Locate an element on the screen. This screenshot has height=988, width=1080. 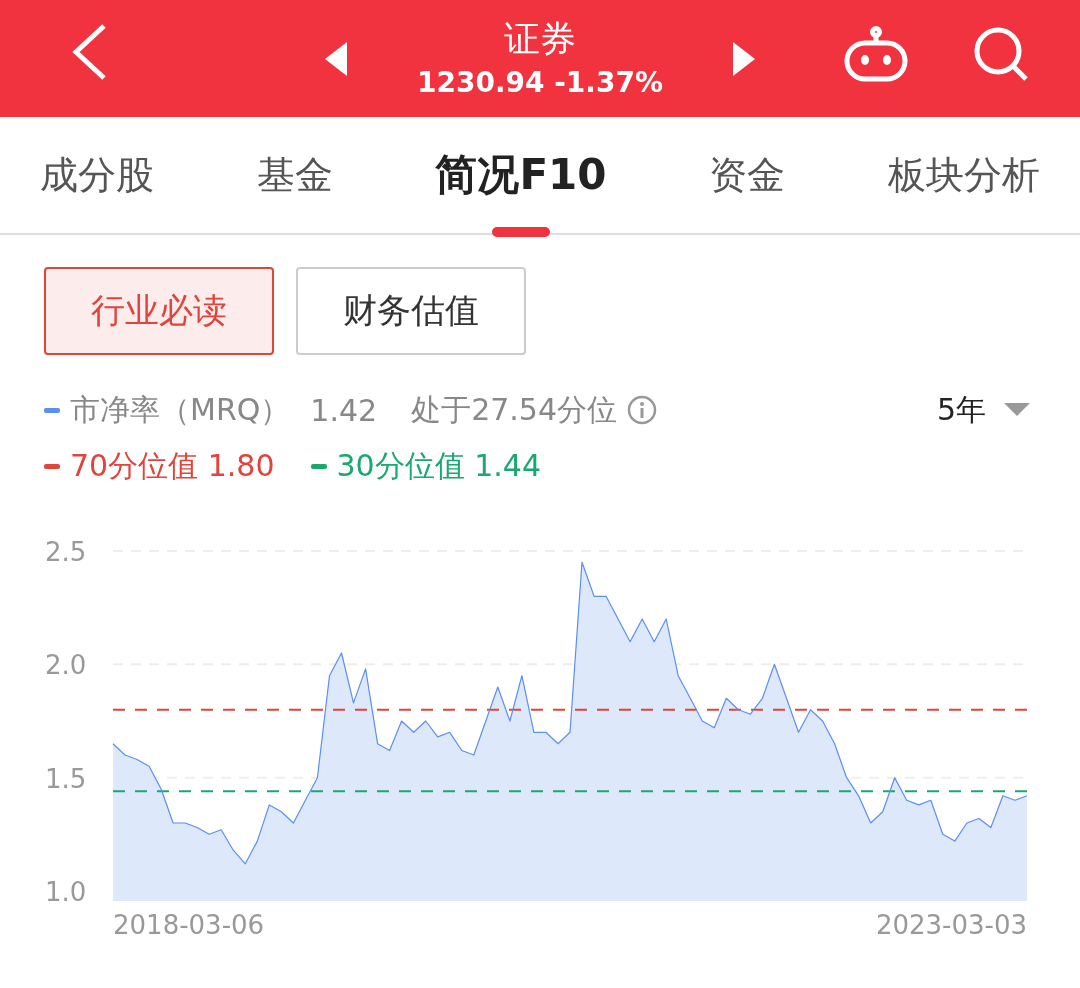
x-axis-label: 2023-03-03 is located at coordinates (951, 925).